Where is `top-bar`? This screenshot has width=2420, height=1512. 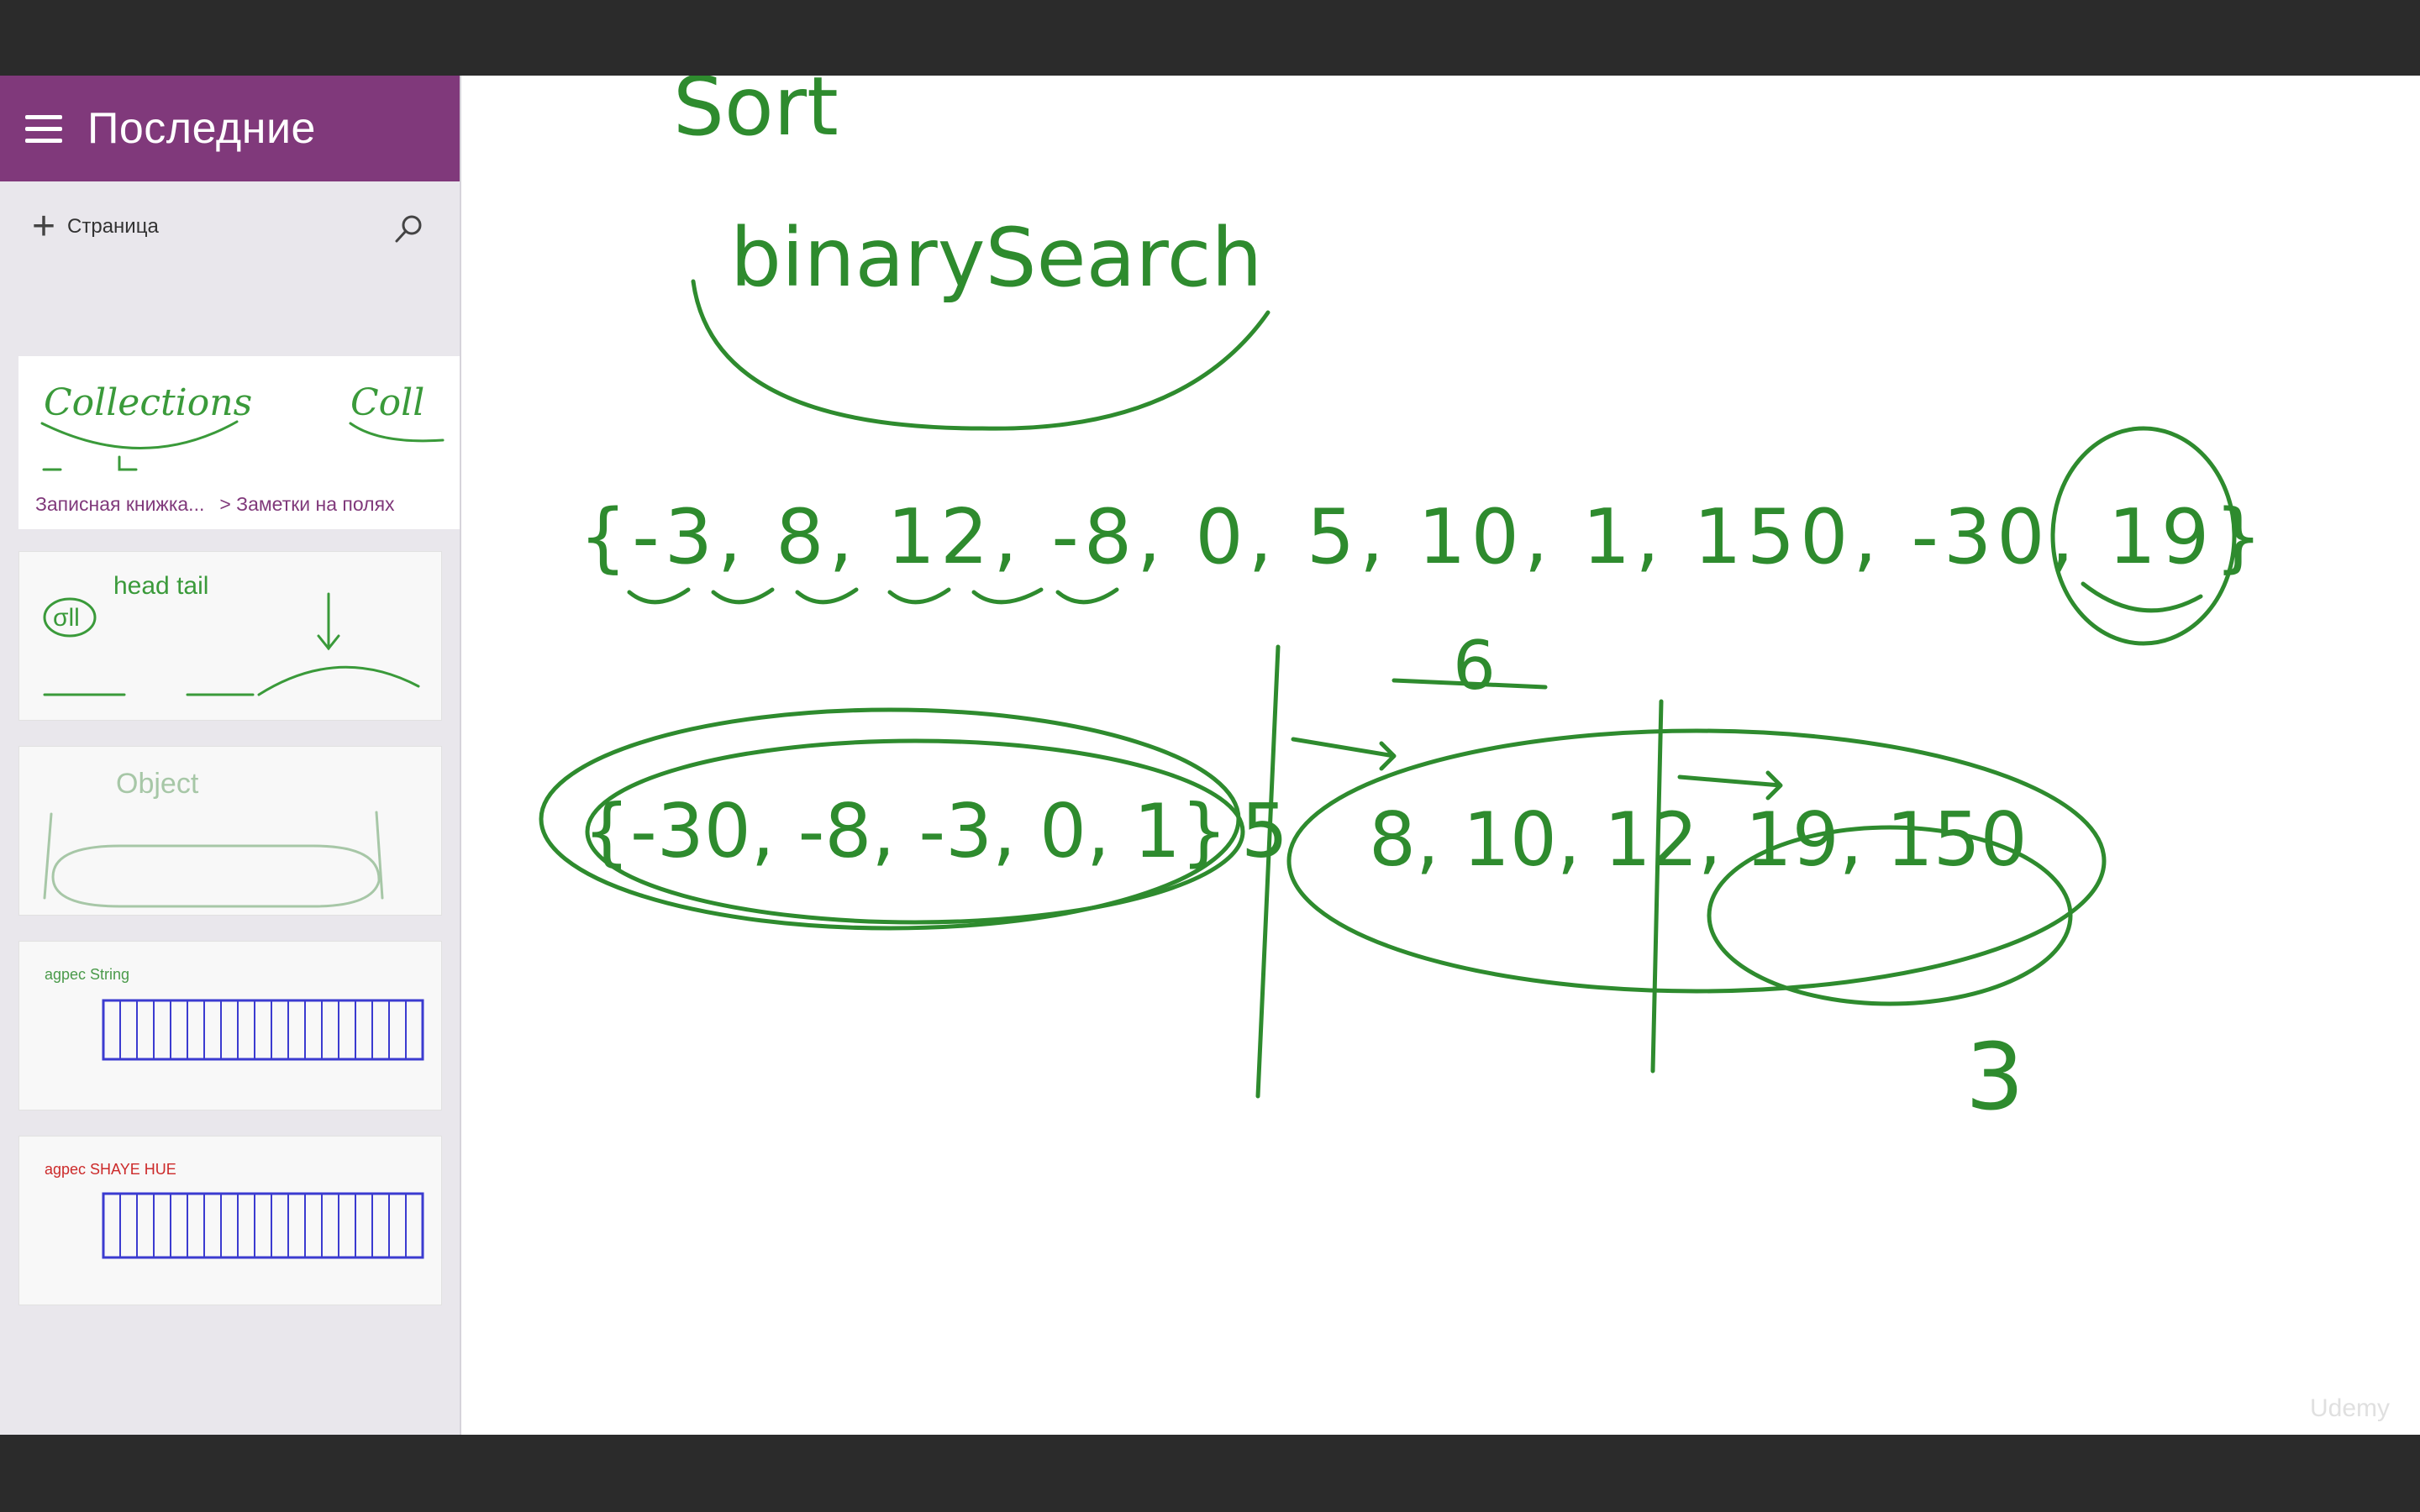 top-bar is located at coordinates (1210, 38).